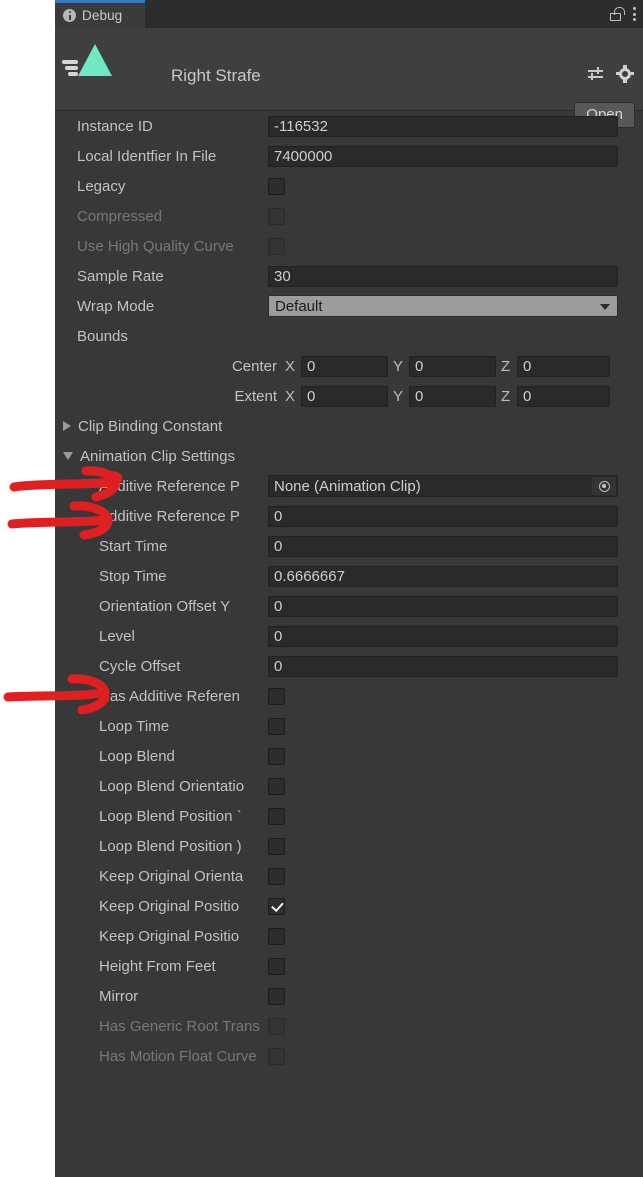 The width and height of the screenshot is (643, 1177). I want to click on property-label: Loop Blend Position ), so click(170, 846).